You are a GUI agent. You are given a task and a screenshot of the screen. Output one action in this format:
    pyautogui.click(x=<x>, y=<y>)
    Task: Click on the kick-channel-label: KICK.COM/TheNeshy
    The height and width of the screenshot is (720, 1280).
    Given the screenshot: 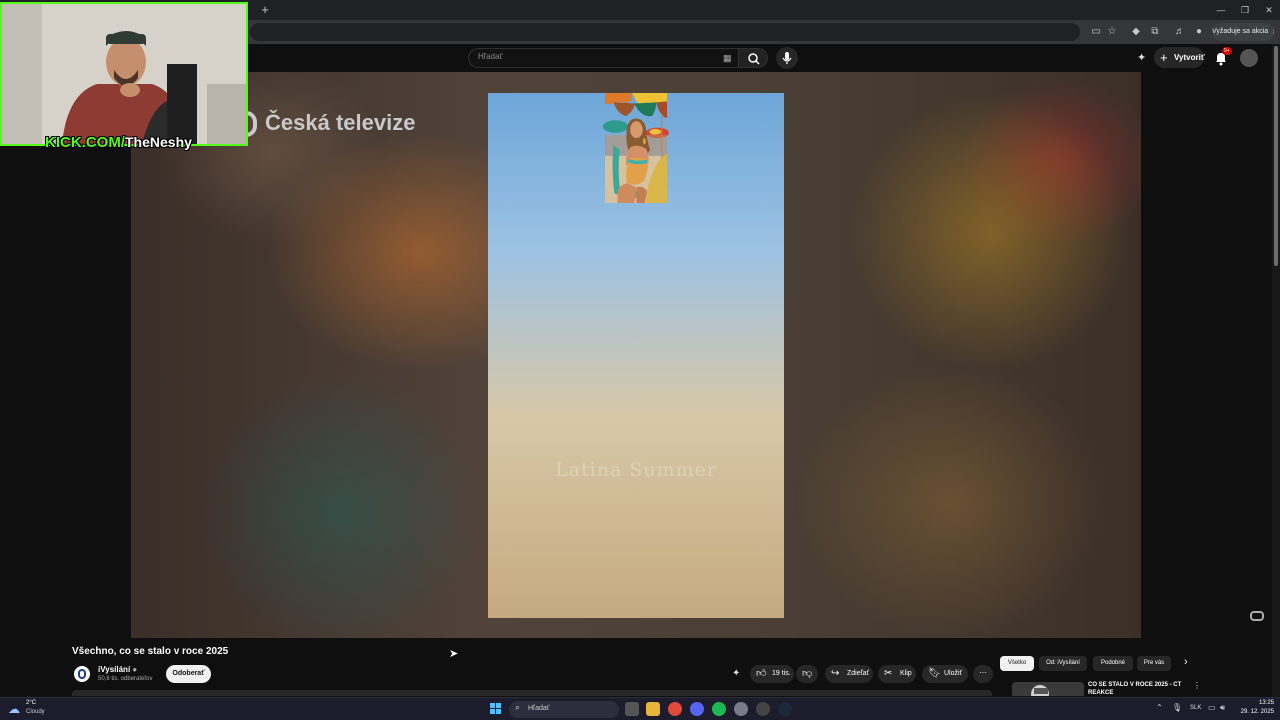 What is the action you would take?
    pyautogui.click(x=118, y=142)
    